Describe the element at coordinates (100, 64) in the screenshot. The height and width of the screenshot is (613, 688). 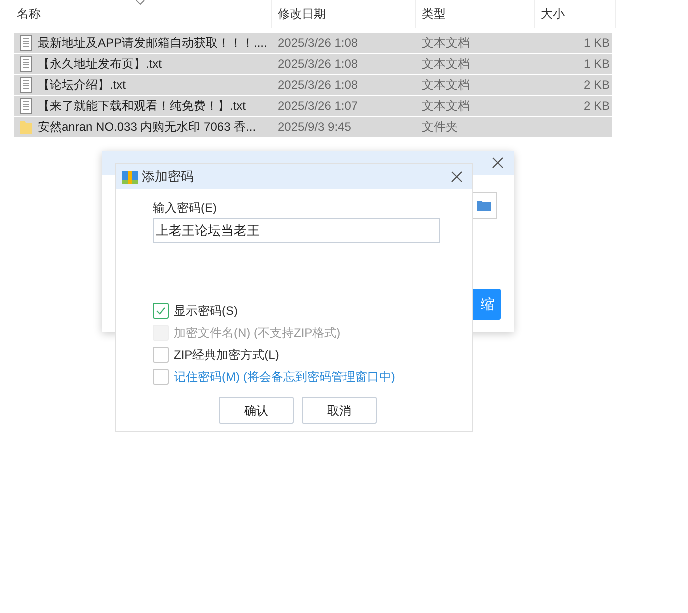
I see `file-name: 【永久地址发布页】.txt` at that location.